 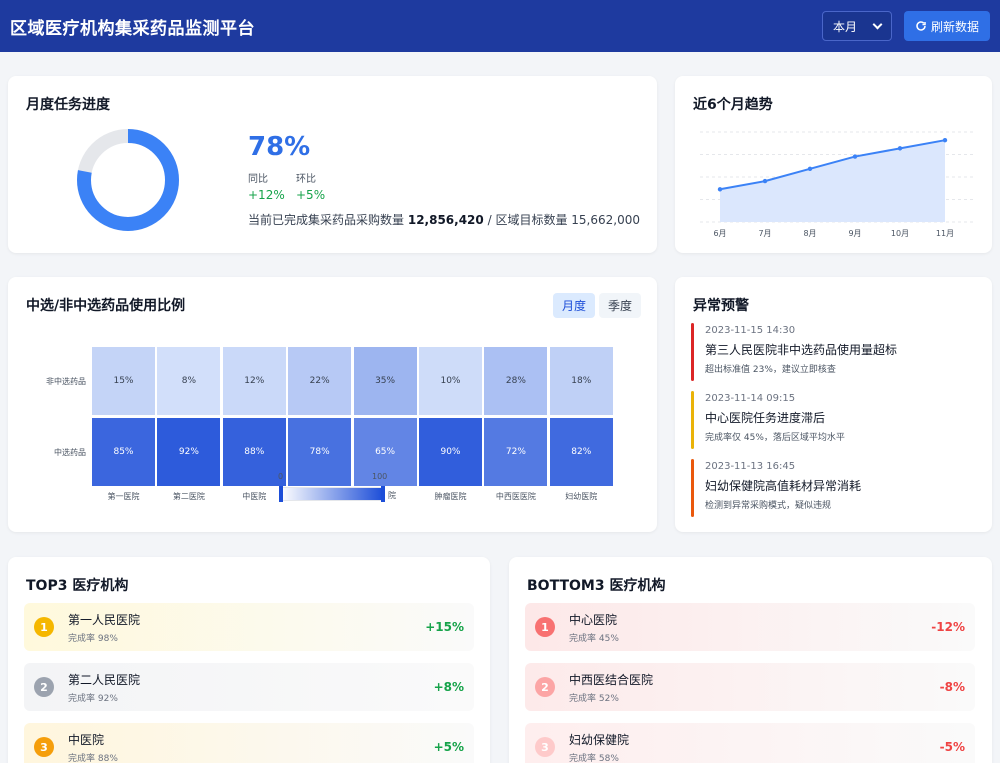 I want to click on alert-desc: 完成率仅 45%，落后区域平均水平, so click(x=775, y=438).